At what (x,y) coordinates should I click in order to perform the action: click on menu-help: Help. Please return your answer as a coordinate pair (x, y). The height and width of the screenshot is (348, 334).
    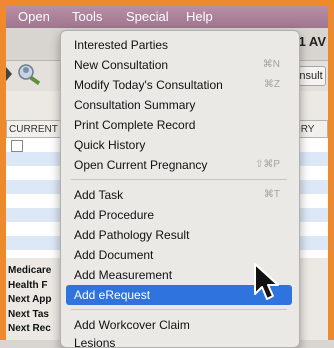
    Looking at the image, I should click on (199, 17).